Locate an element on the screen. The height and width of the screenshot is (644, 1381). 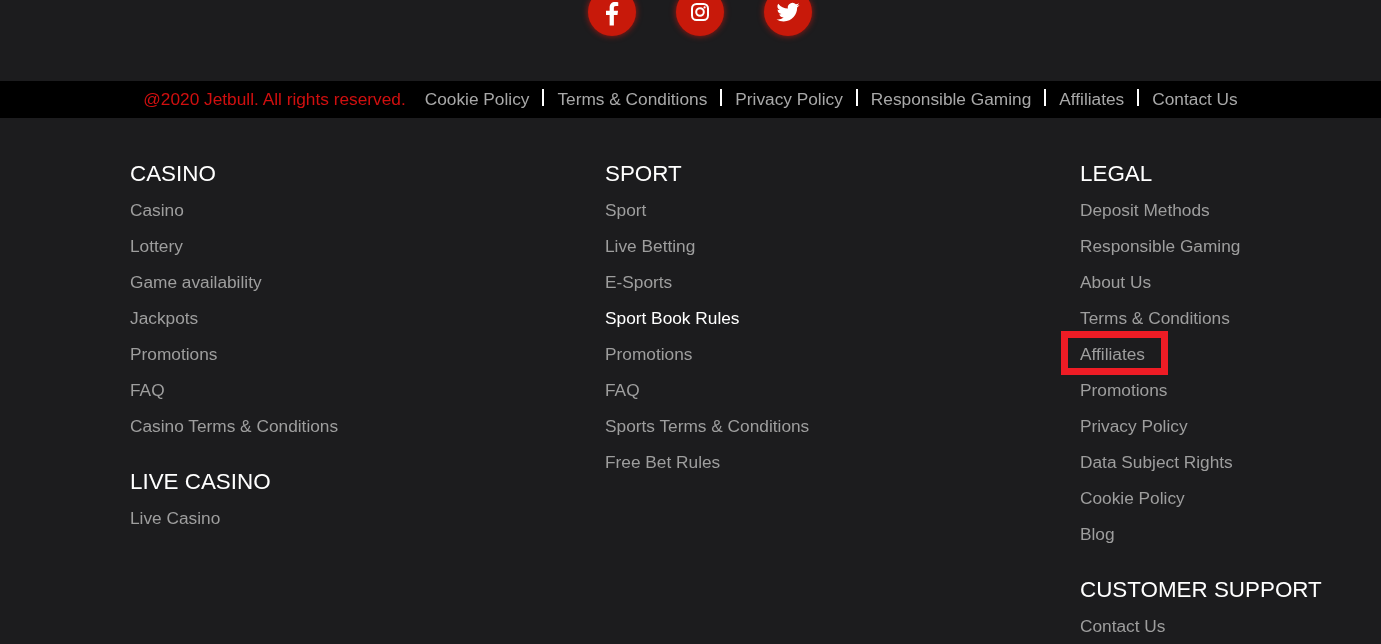
footer-link: Sports Terms & Conditions is located at coordinates (707, 426).